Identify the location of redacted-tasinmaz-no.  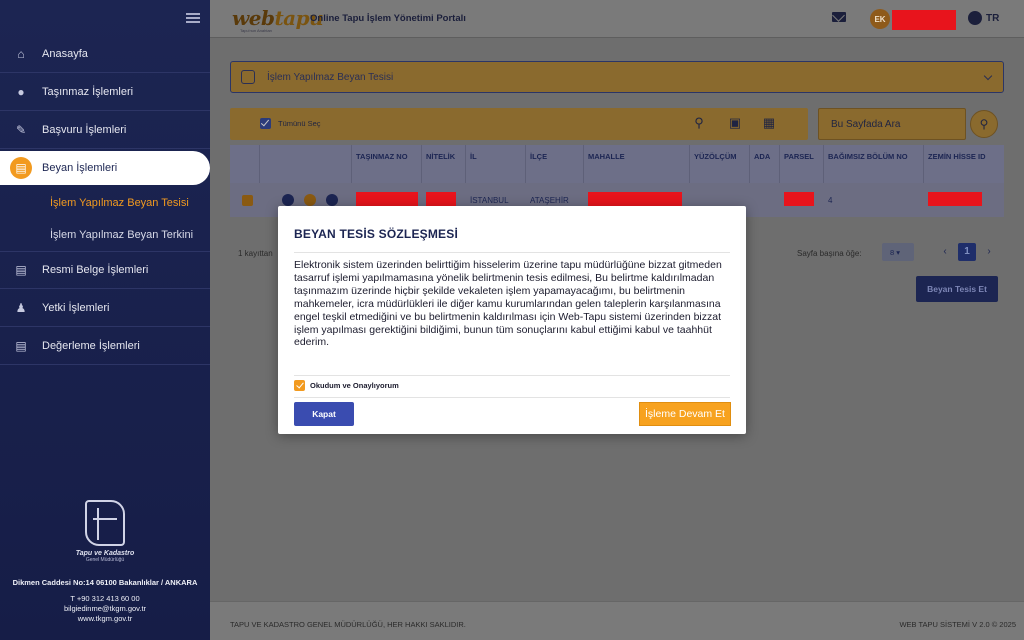
(387, 199).